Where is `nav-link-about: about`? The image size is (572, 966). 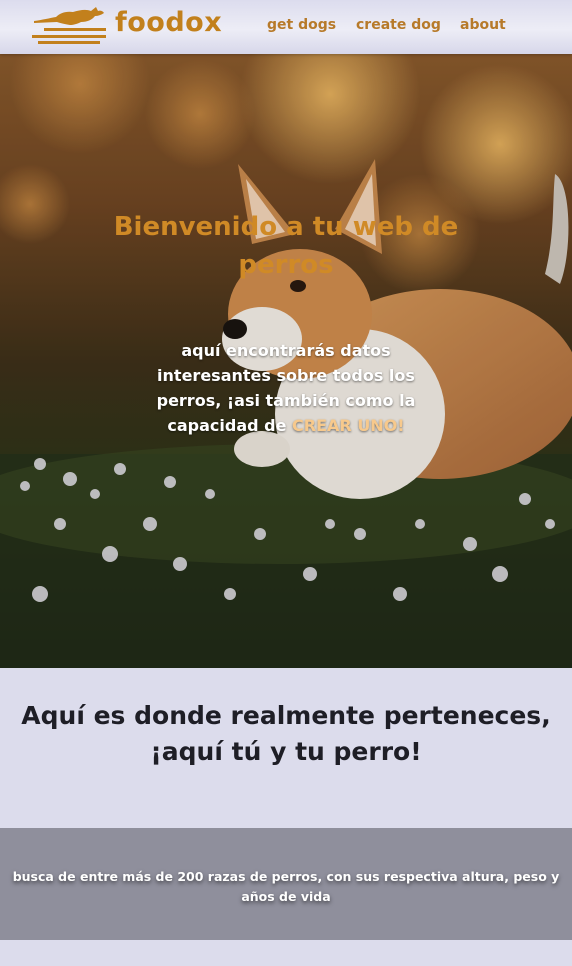 nav-link-about: about is located at coordinates (483, 25).